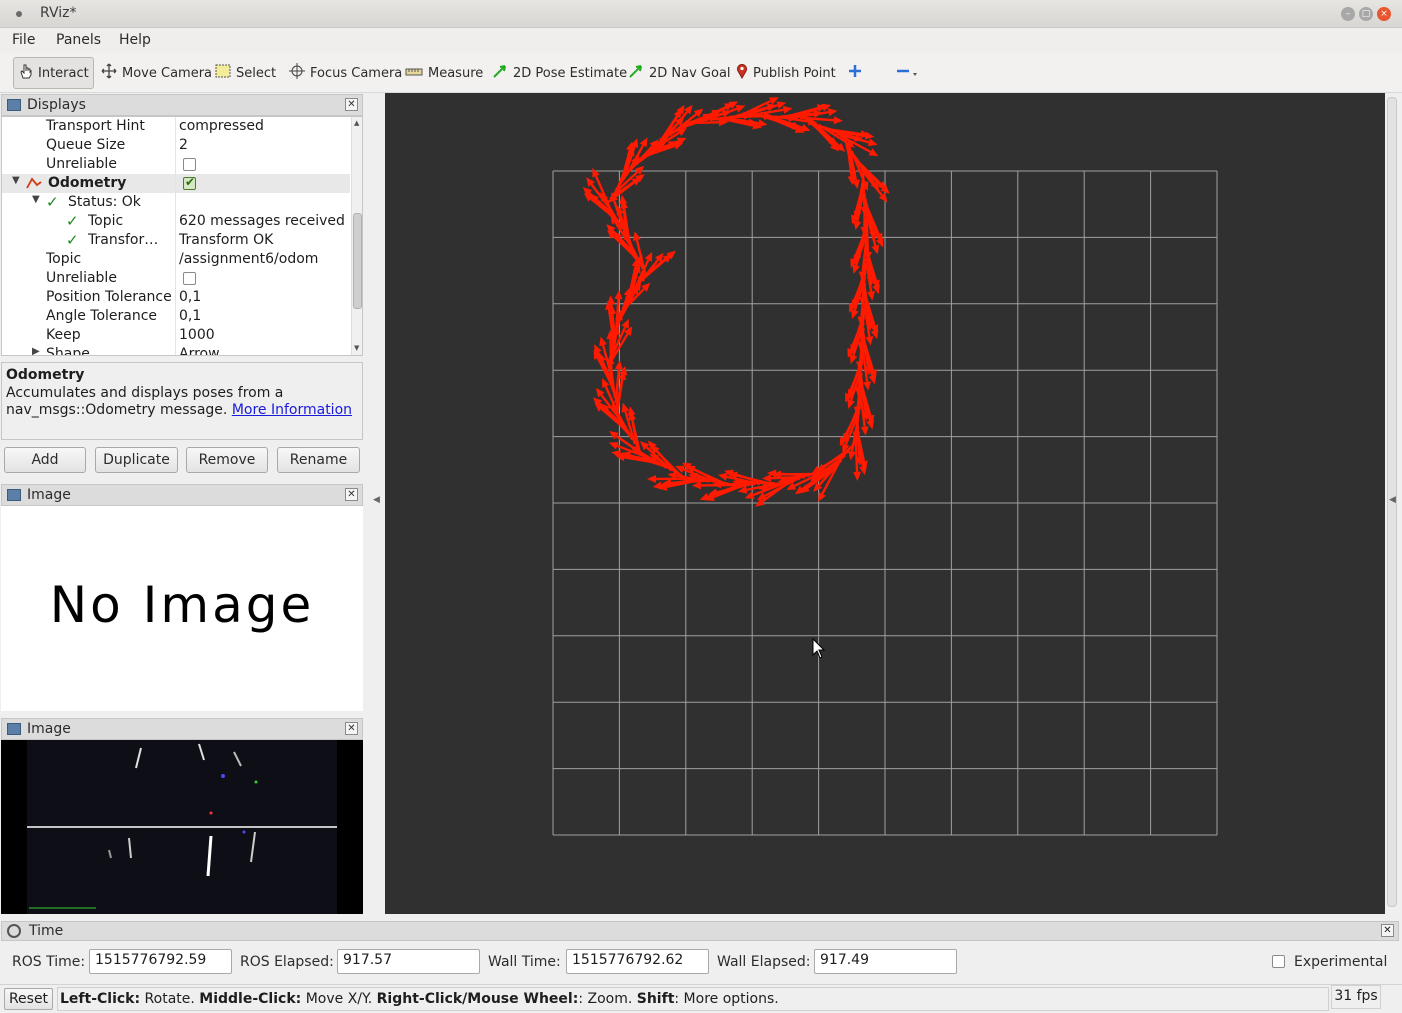 This screenshot has width=1402, height=1013. I want to click on measure-label: Measure, so click(456, 73).